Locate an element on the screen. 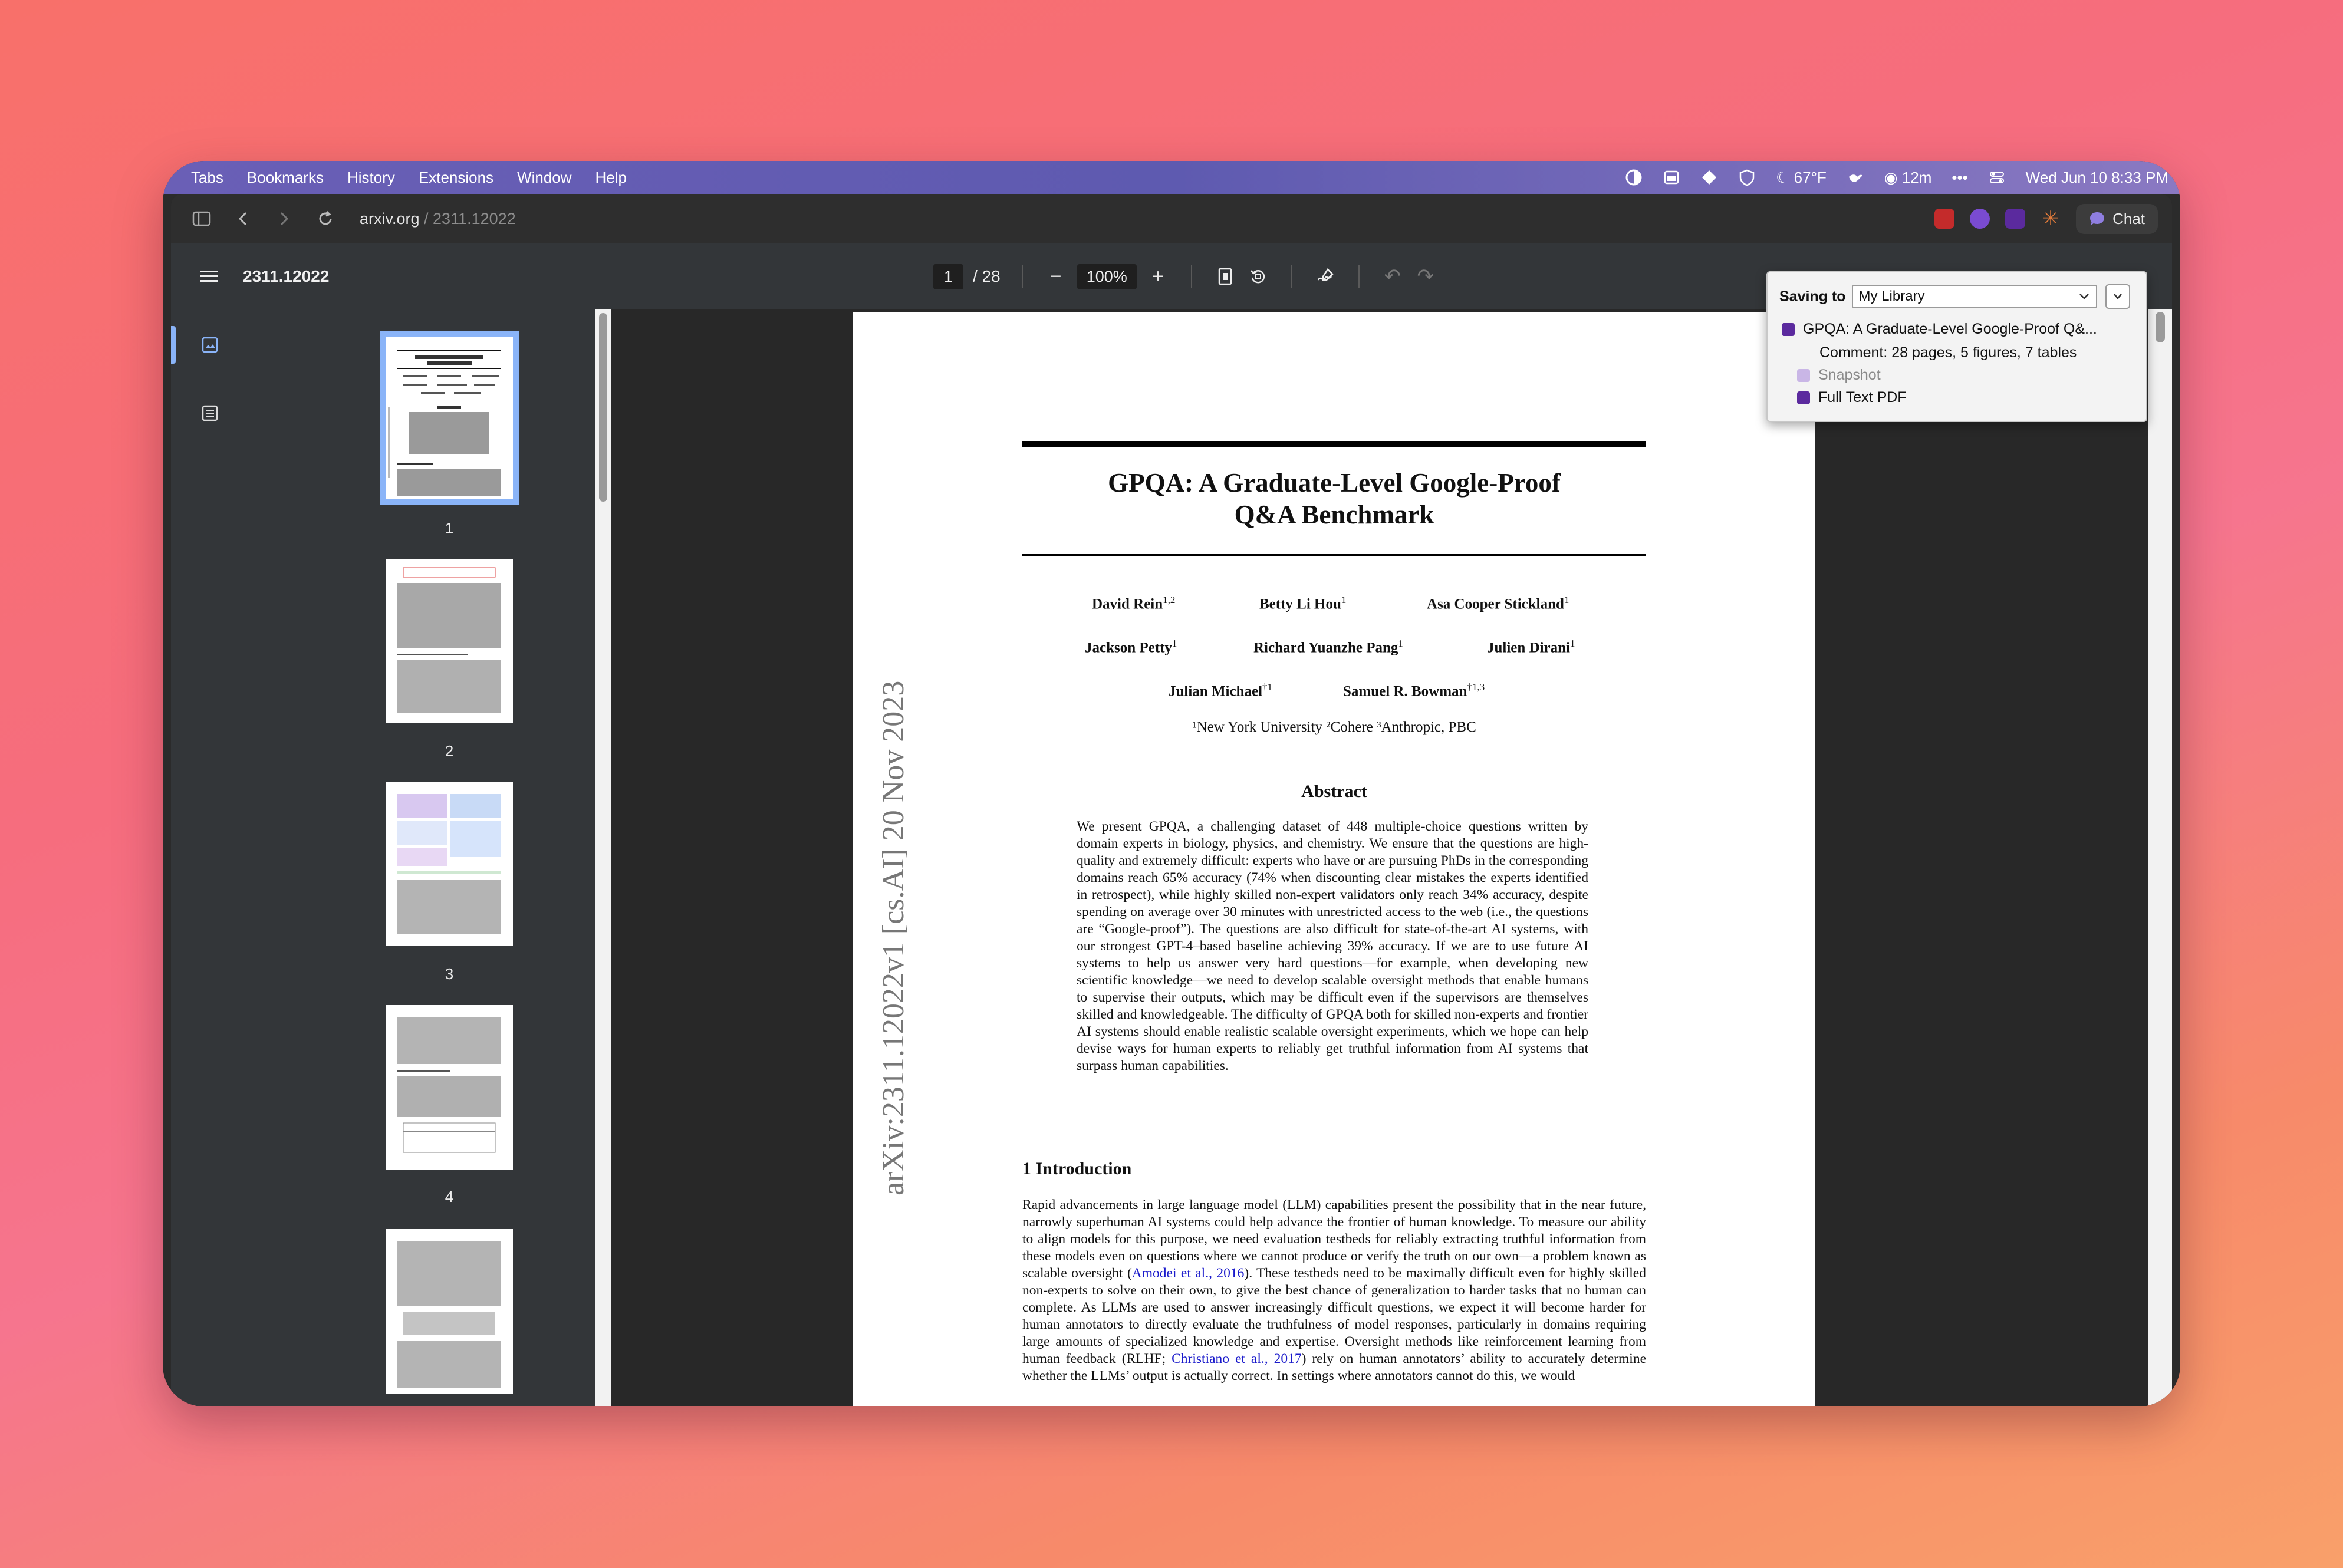 The image size is (2343, 1568). full-text-pdf-row: Full Text PDF is located at coordinates (1852, 397).